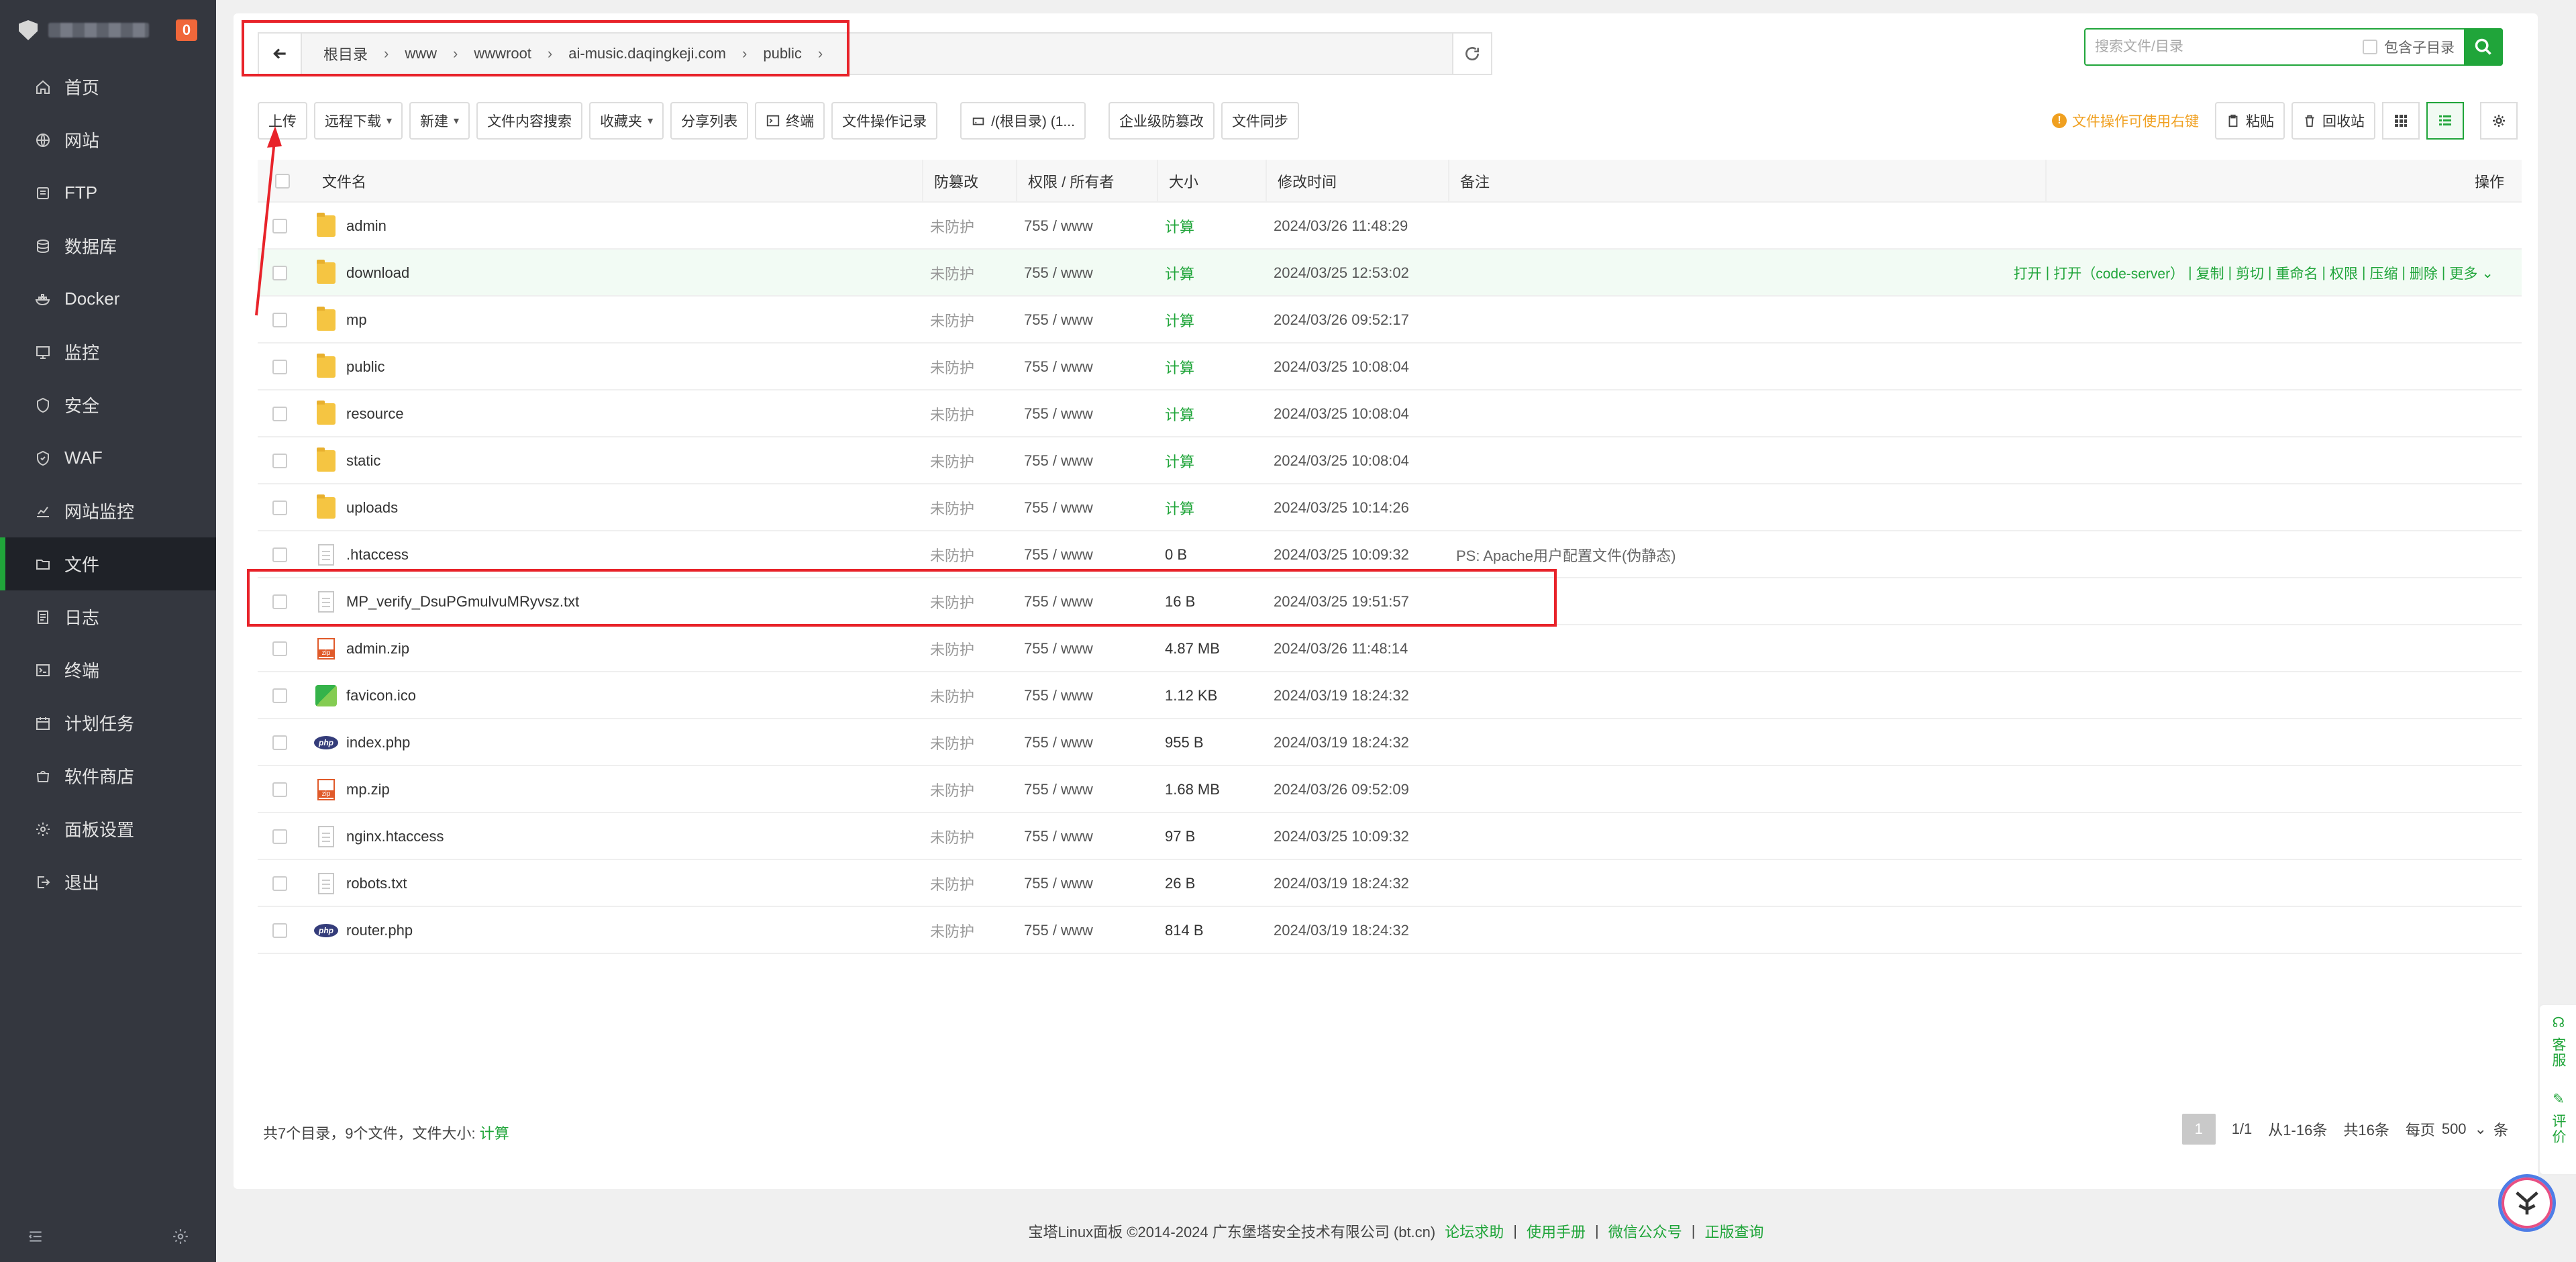 This screenshot has width=2576, height=1262. What do you see at coordinates (790, 121) in the screenshot?
I see `terminal-button: 终端` at bounding box center [790, 121].